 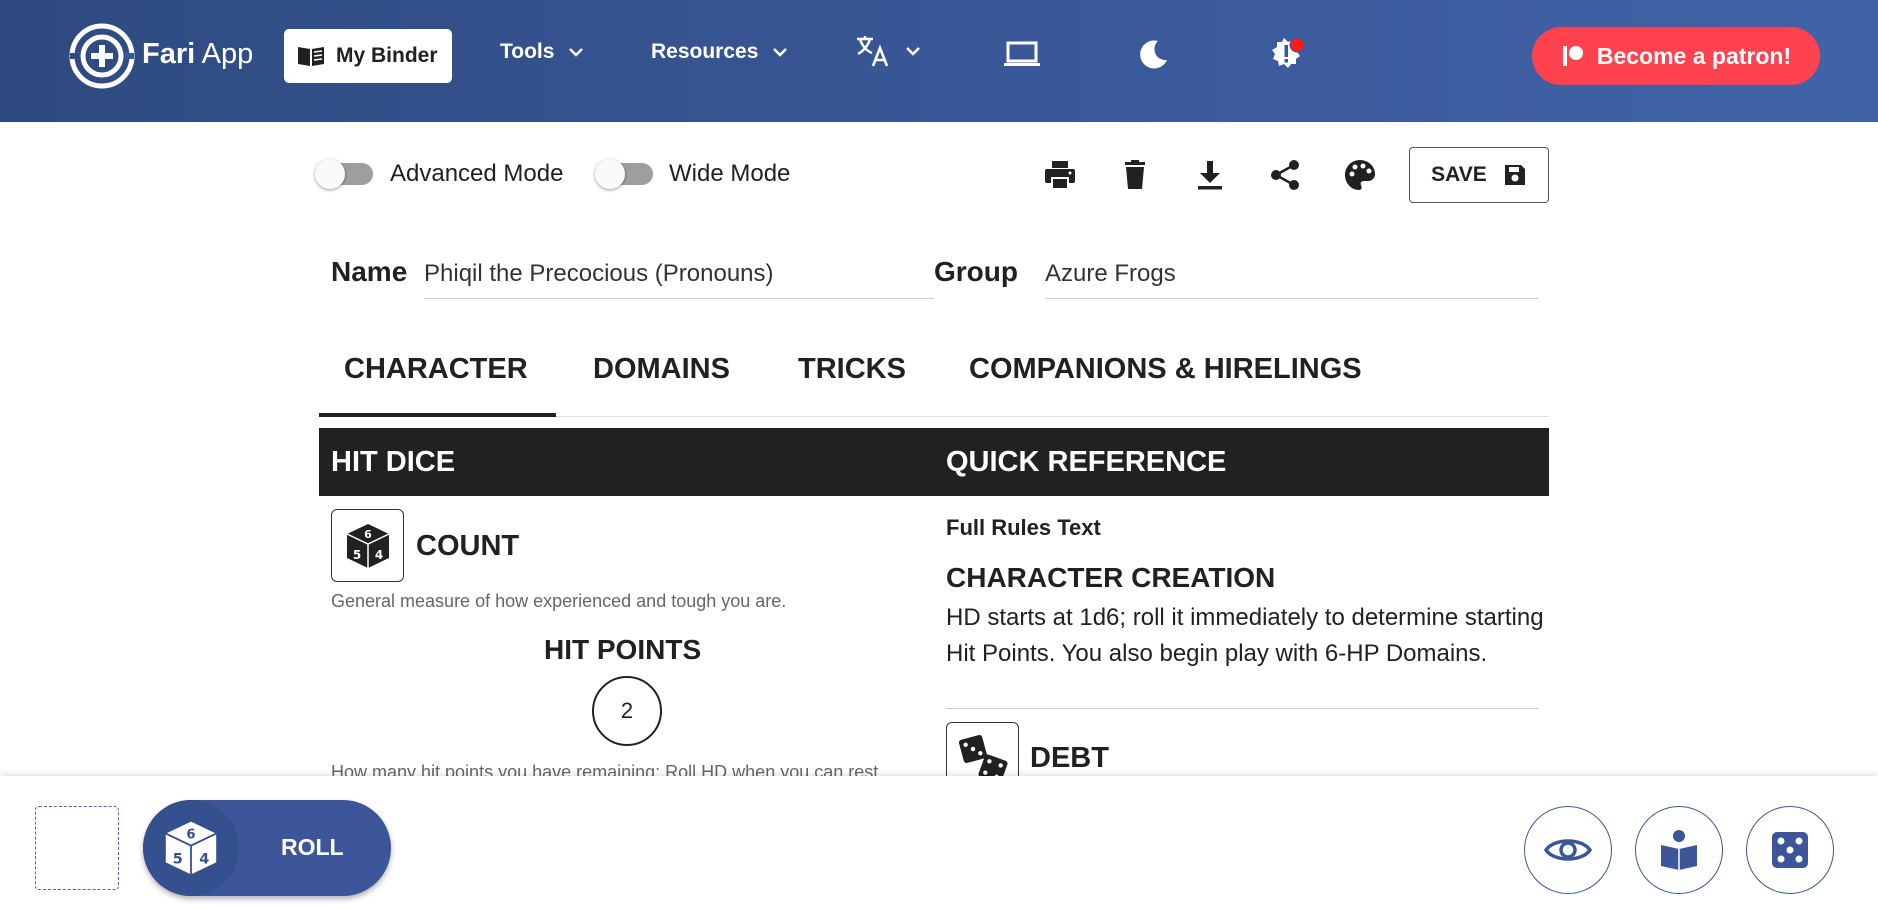 What do you see at coordinates (1514, 175) in the screenshot?
I see `save-icon` at bounding box center [1514, 175].